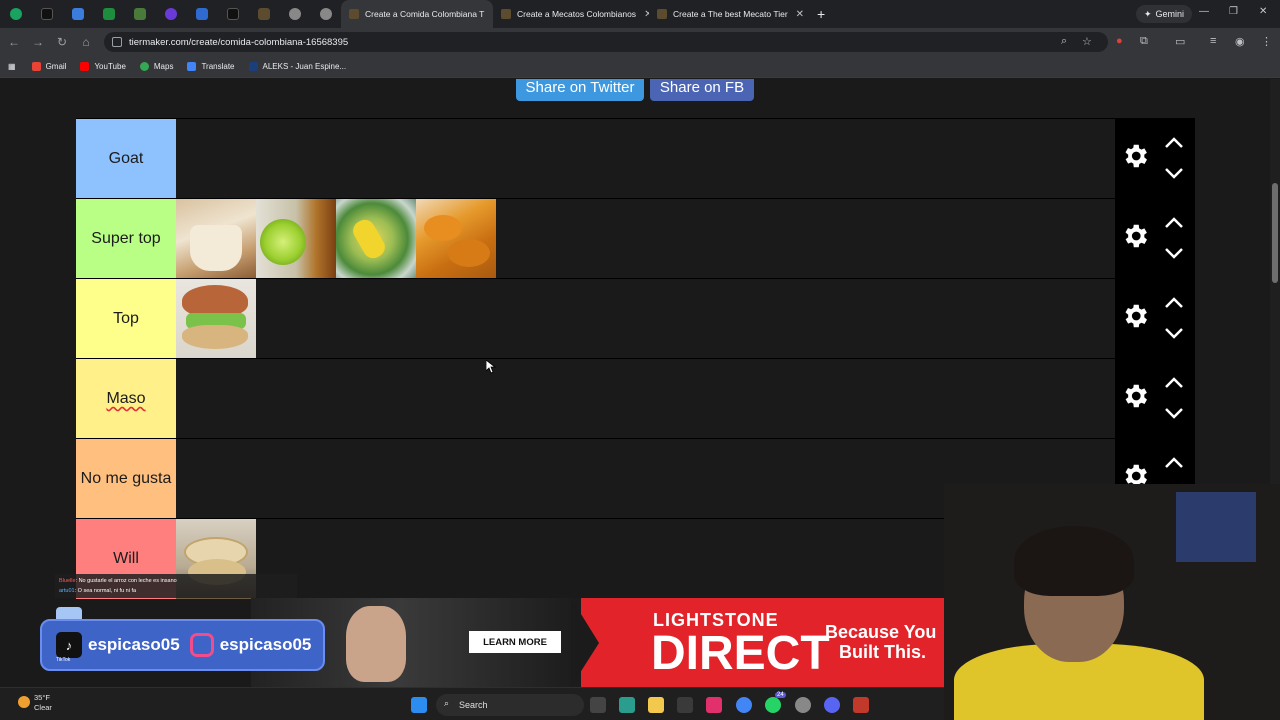 The image size is (1280, 720). Describe the element at coordinates (714, 705) in the screenshot. I see `tiktok-app-icon` at that location.